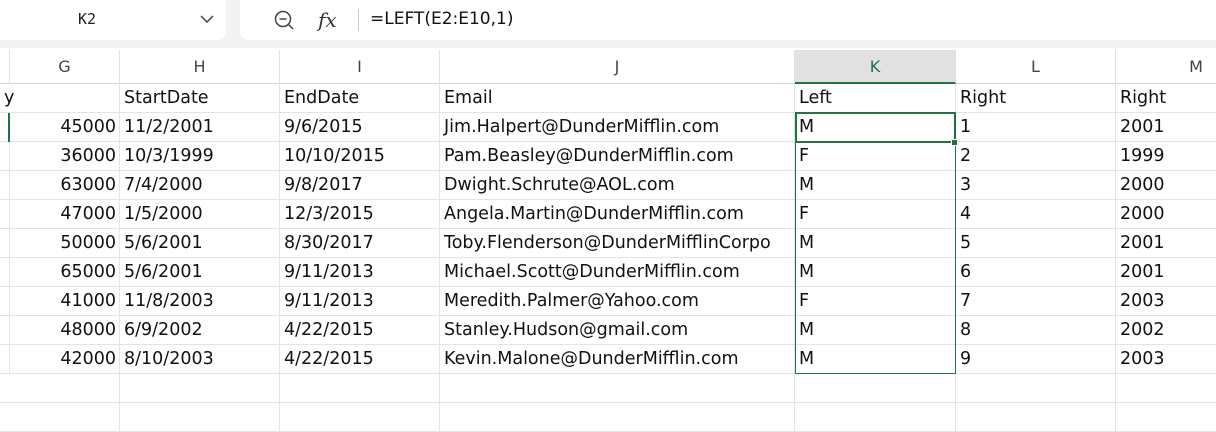 The width and height of the screenshot is (1216, 432). I want to click on cell-l1: Right, so click(1036, 98).